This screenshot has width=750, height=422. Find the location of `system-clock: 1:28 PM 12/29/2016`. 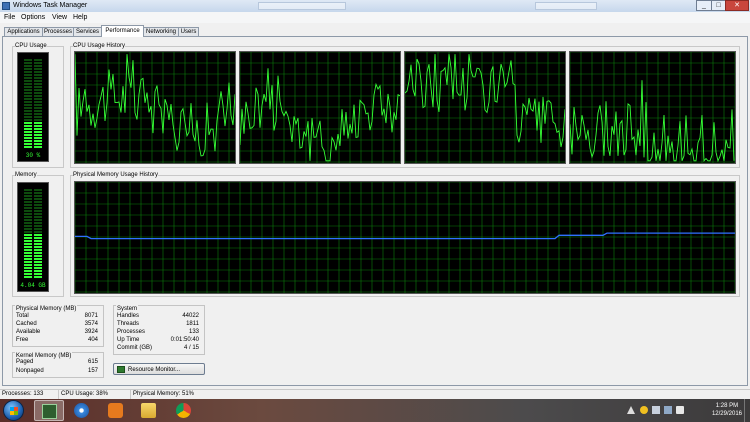

system-clock: 1:28 PM 12/29/2016 is located at coordinates (727, 410).